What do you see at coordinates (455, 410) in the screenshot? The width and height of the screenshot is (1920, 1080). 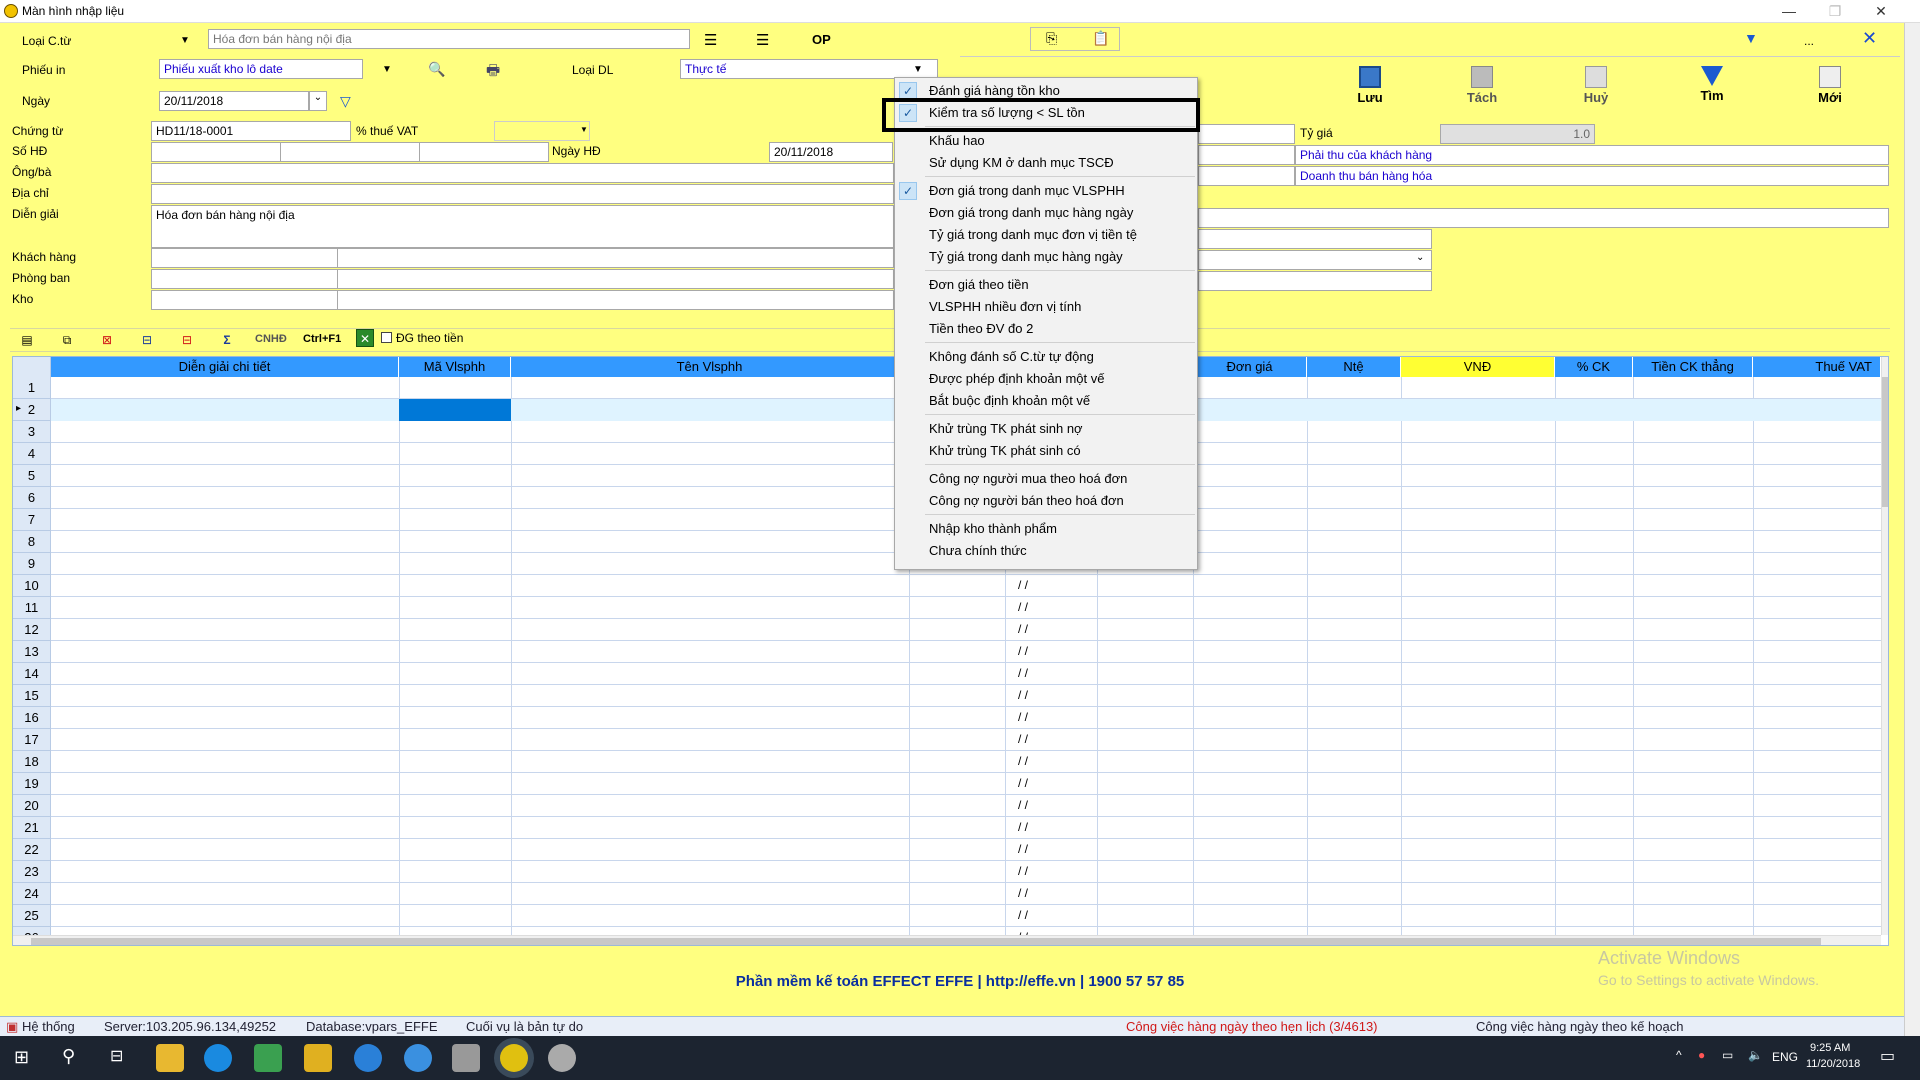 I see `selected-cell` at bounding box center [455, 410].